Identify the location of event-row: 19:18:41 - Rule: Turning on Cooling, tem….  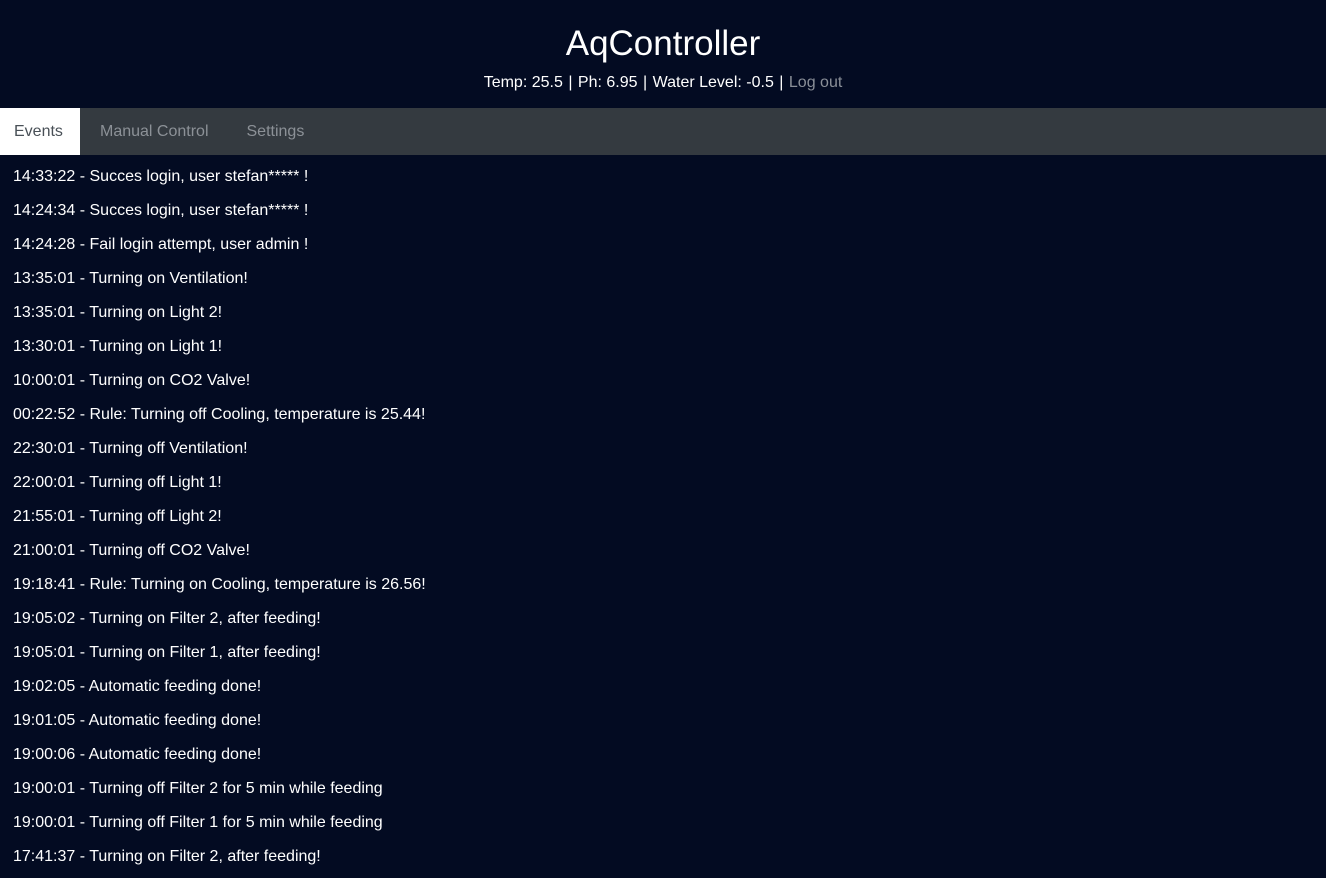
(219, 584).